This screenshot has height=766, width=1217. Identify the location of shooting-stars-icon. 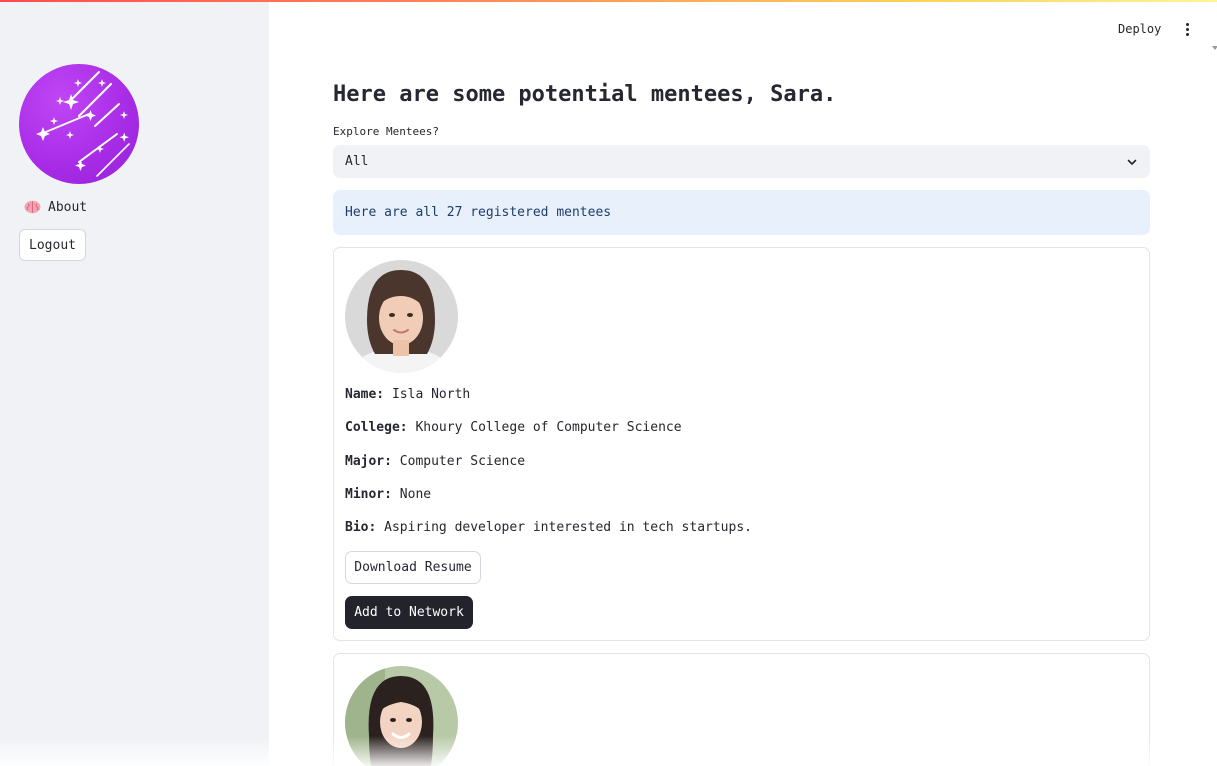
(83, 124).